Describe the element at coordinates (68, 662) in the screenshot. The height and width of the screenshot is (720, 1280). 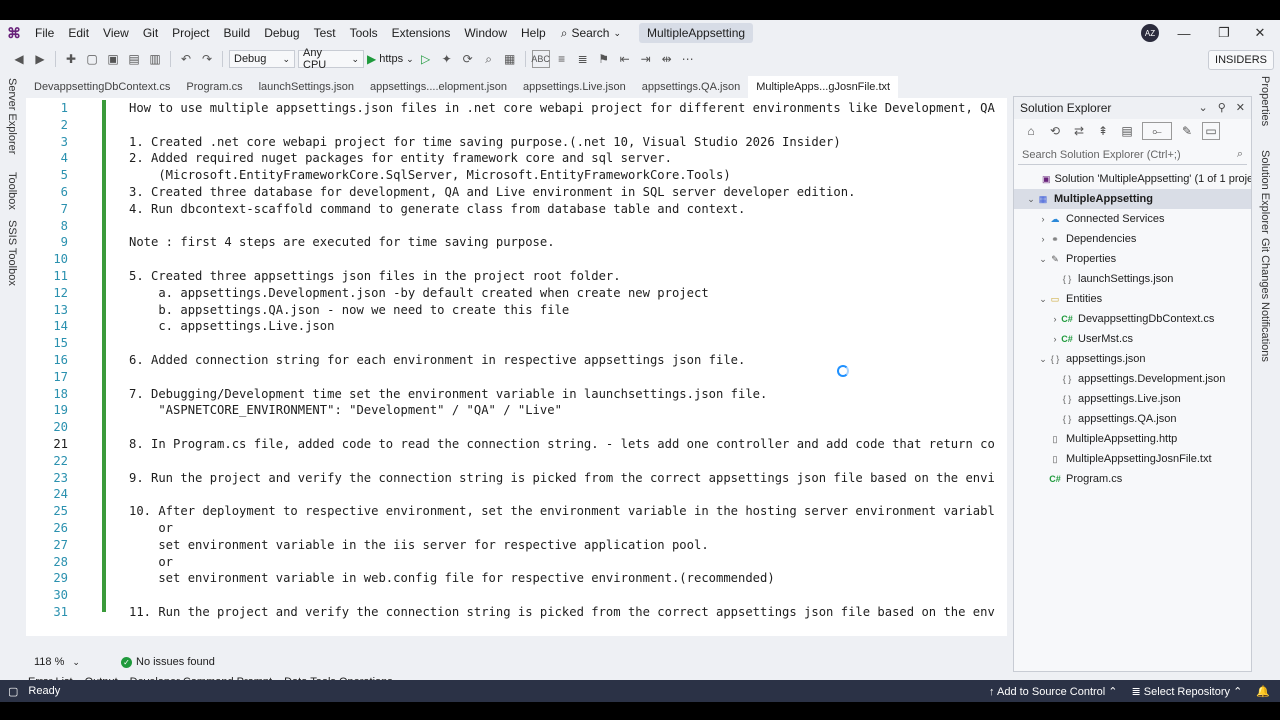
I see `zoom-dropdown: 118 % ⌄` at that location.